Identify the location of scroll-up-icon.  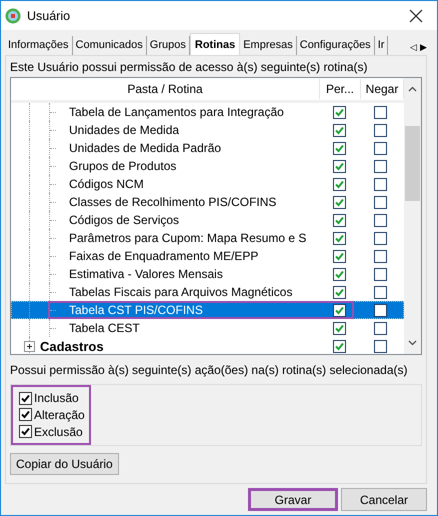
(412, 89).